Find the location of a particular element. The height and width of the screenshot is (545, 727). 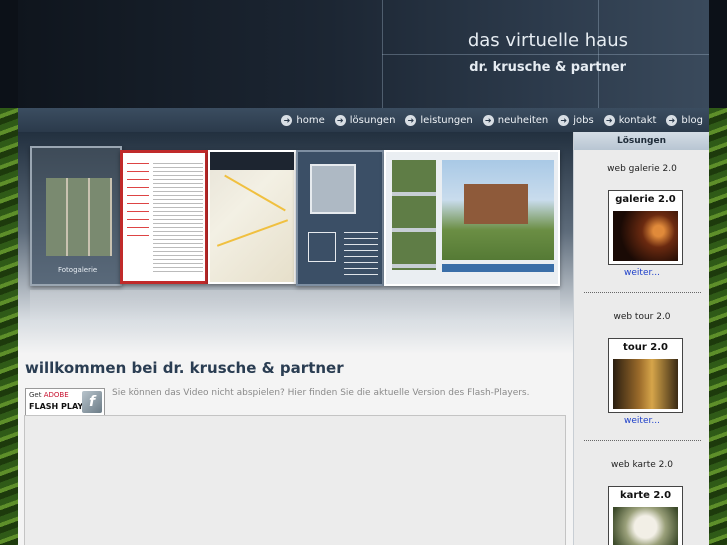

nav-label: jobs is located at coordinates (583, 120).